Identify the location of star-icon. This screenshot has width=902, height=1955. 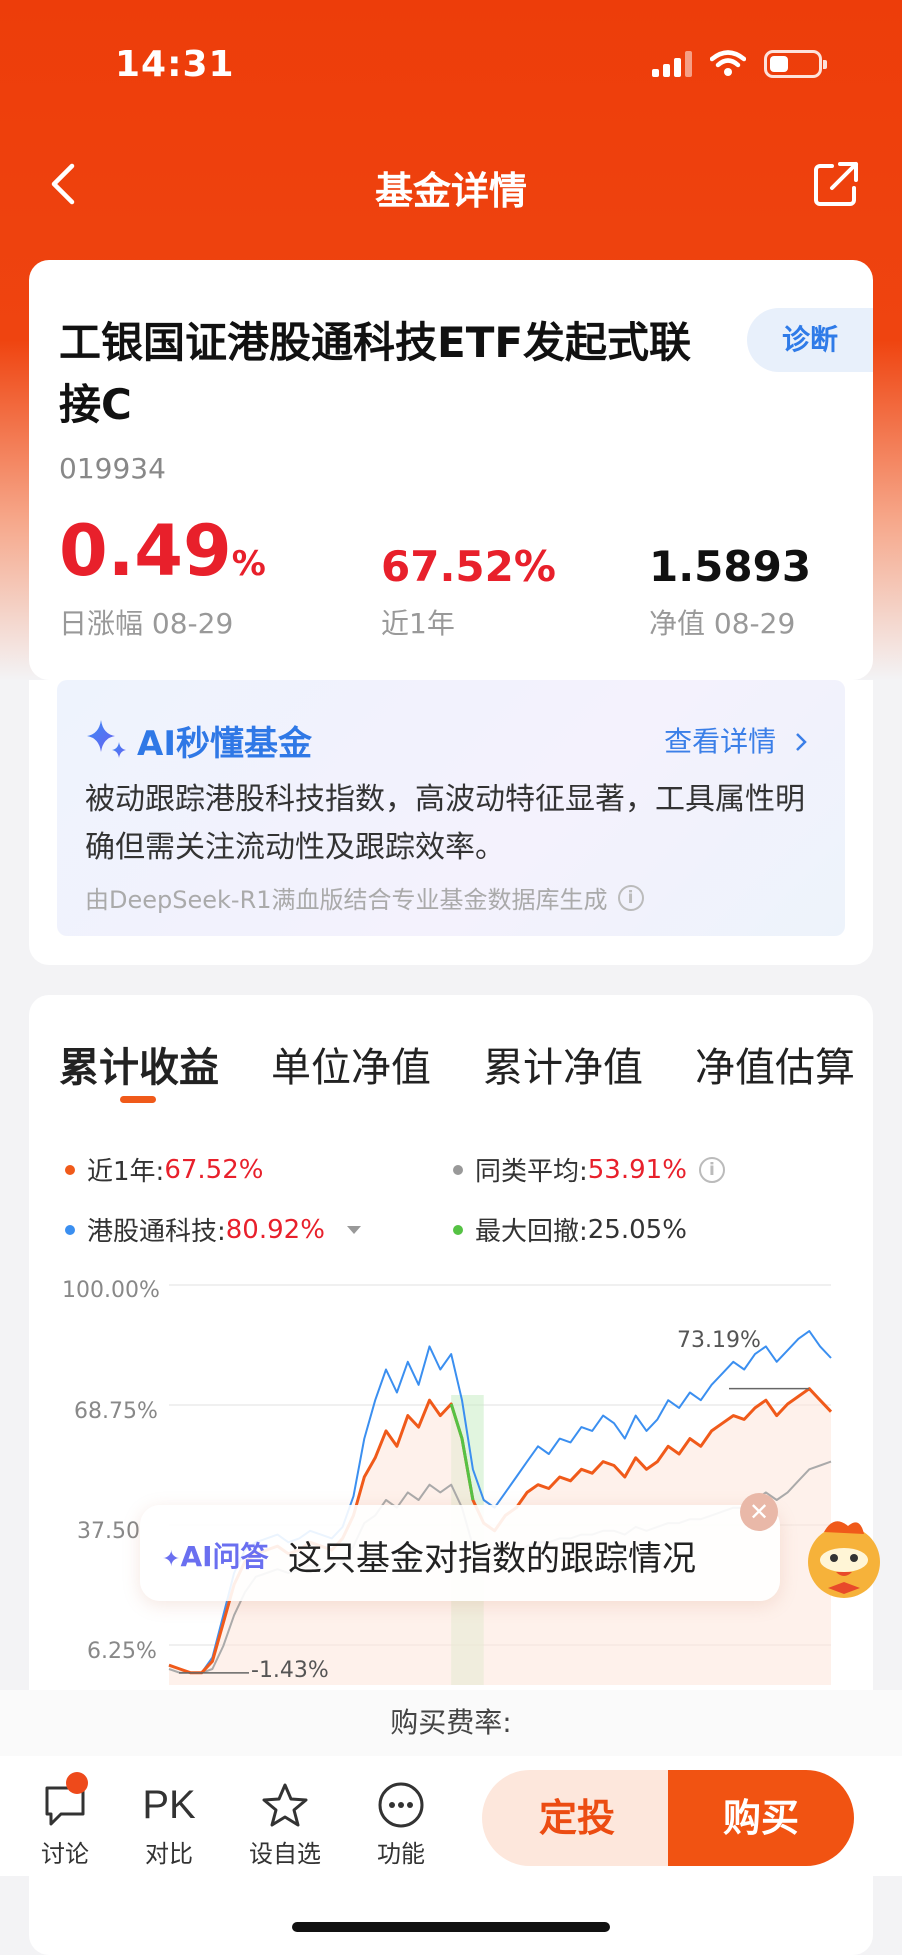
(285, 1805).